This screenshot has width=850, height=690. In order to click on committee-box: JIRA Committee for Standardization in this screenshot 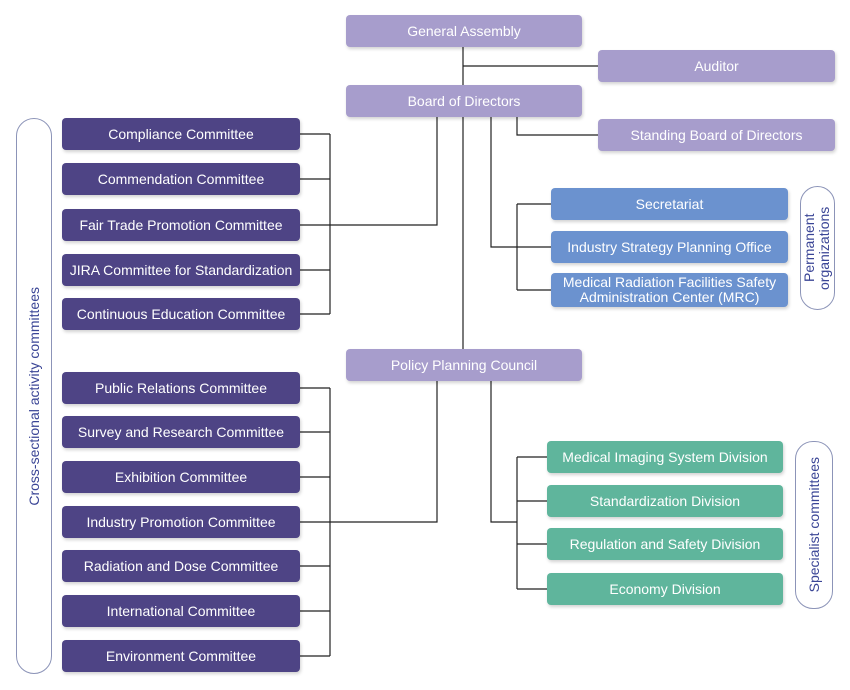, I will do `click(181, 270)`.